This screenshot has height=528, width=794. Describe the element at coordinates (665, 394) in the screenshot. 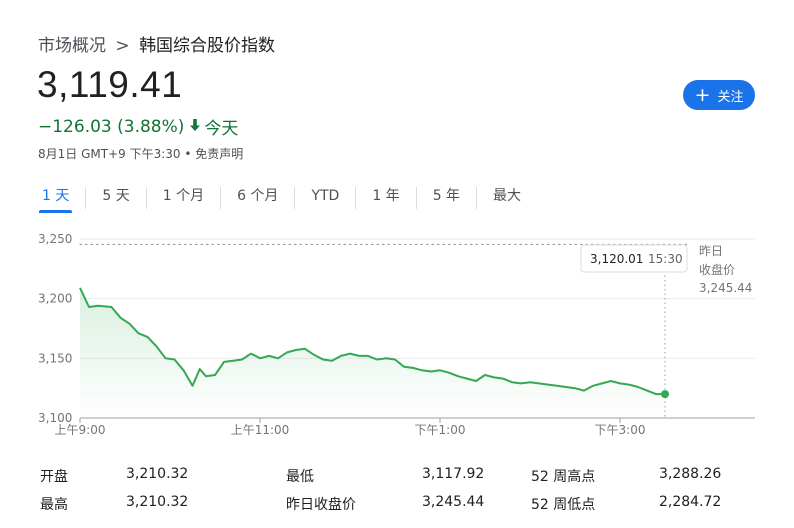

I see `current-point-dot` at that location.